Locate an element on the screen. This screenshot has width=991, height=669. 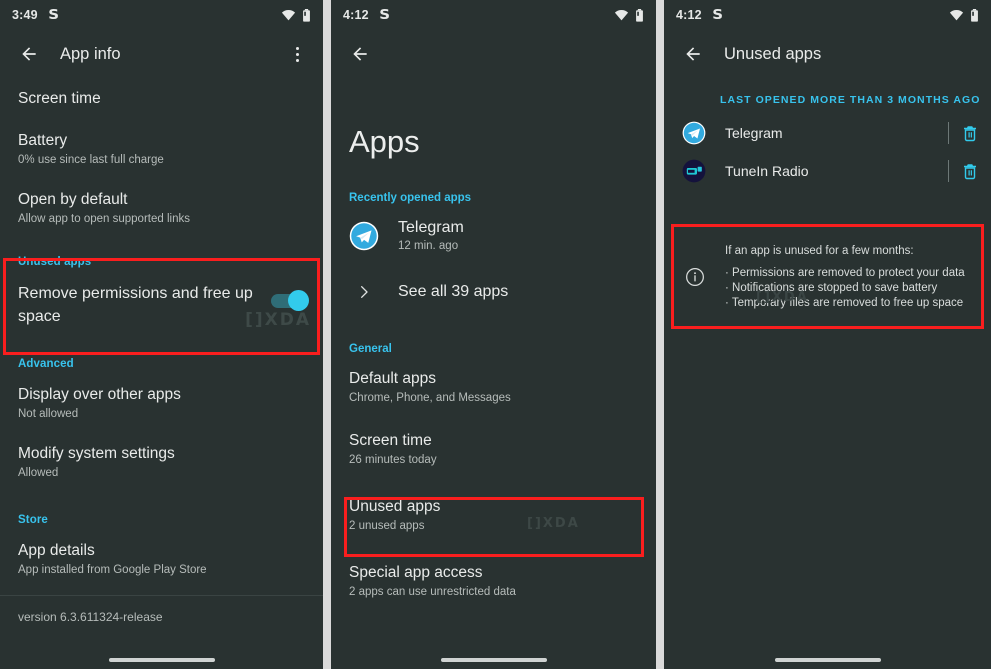
list-item-screen-time: Screen time 26 minutes today is located at coordinates (493, 448).